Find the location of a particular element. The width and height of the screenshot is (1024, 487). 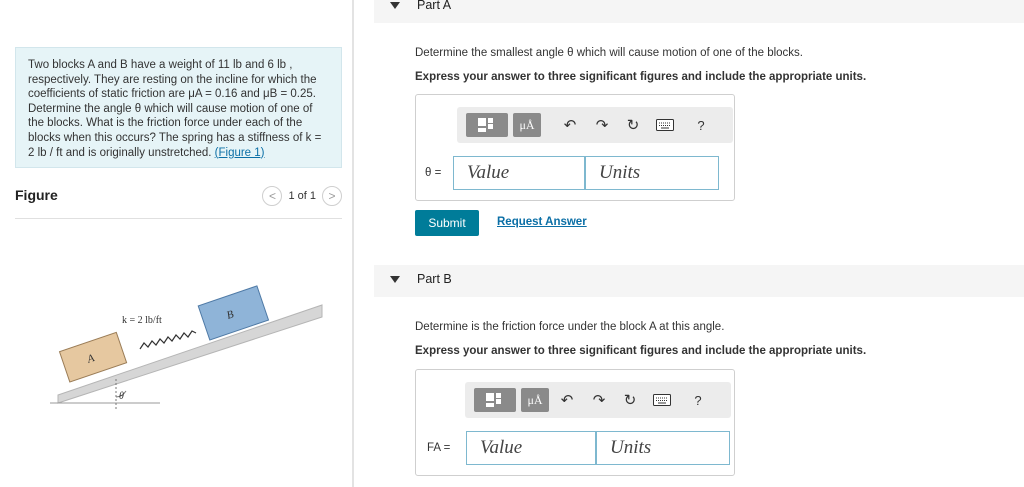

incline-figure: θ A k = 2 lb/ft B is located at coordinates (186, 347).